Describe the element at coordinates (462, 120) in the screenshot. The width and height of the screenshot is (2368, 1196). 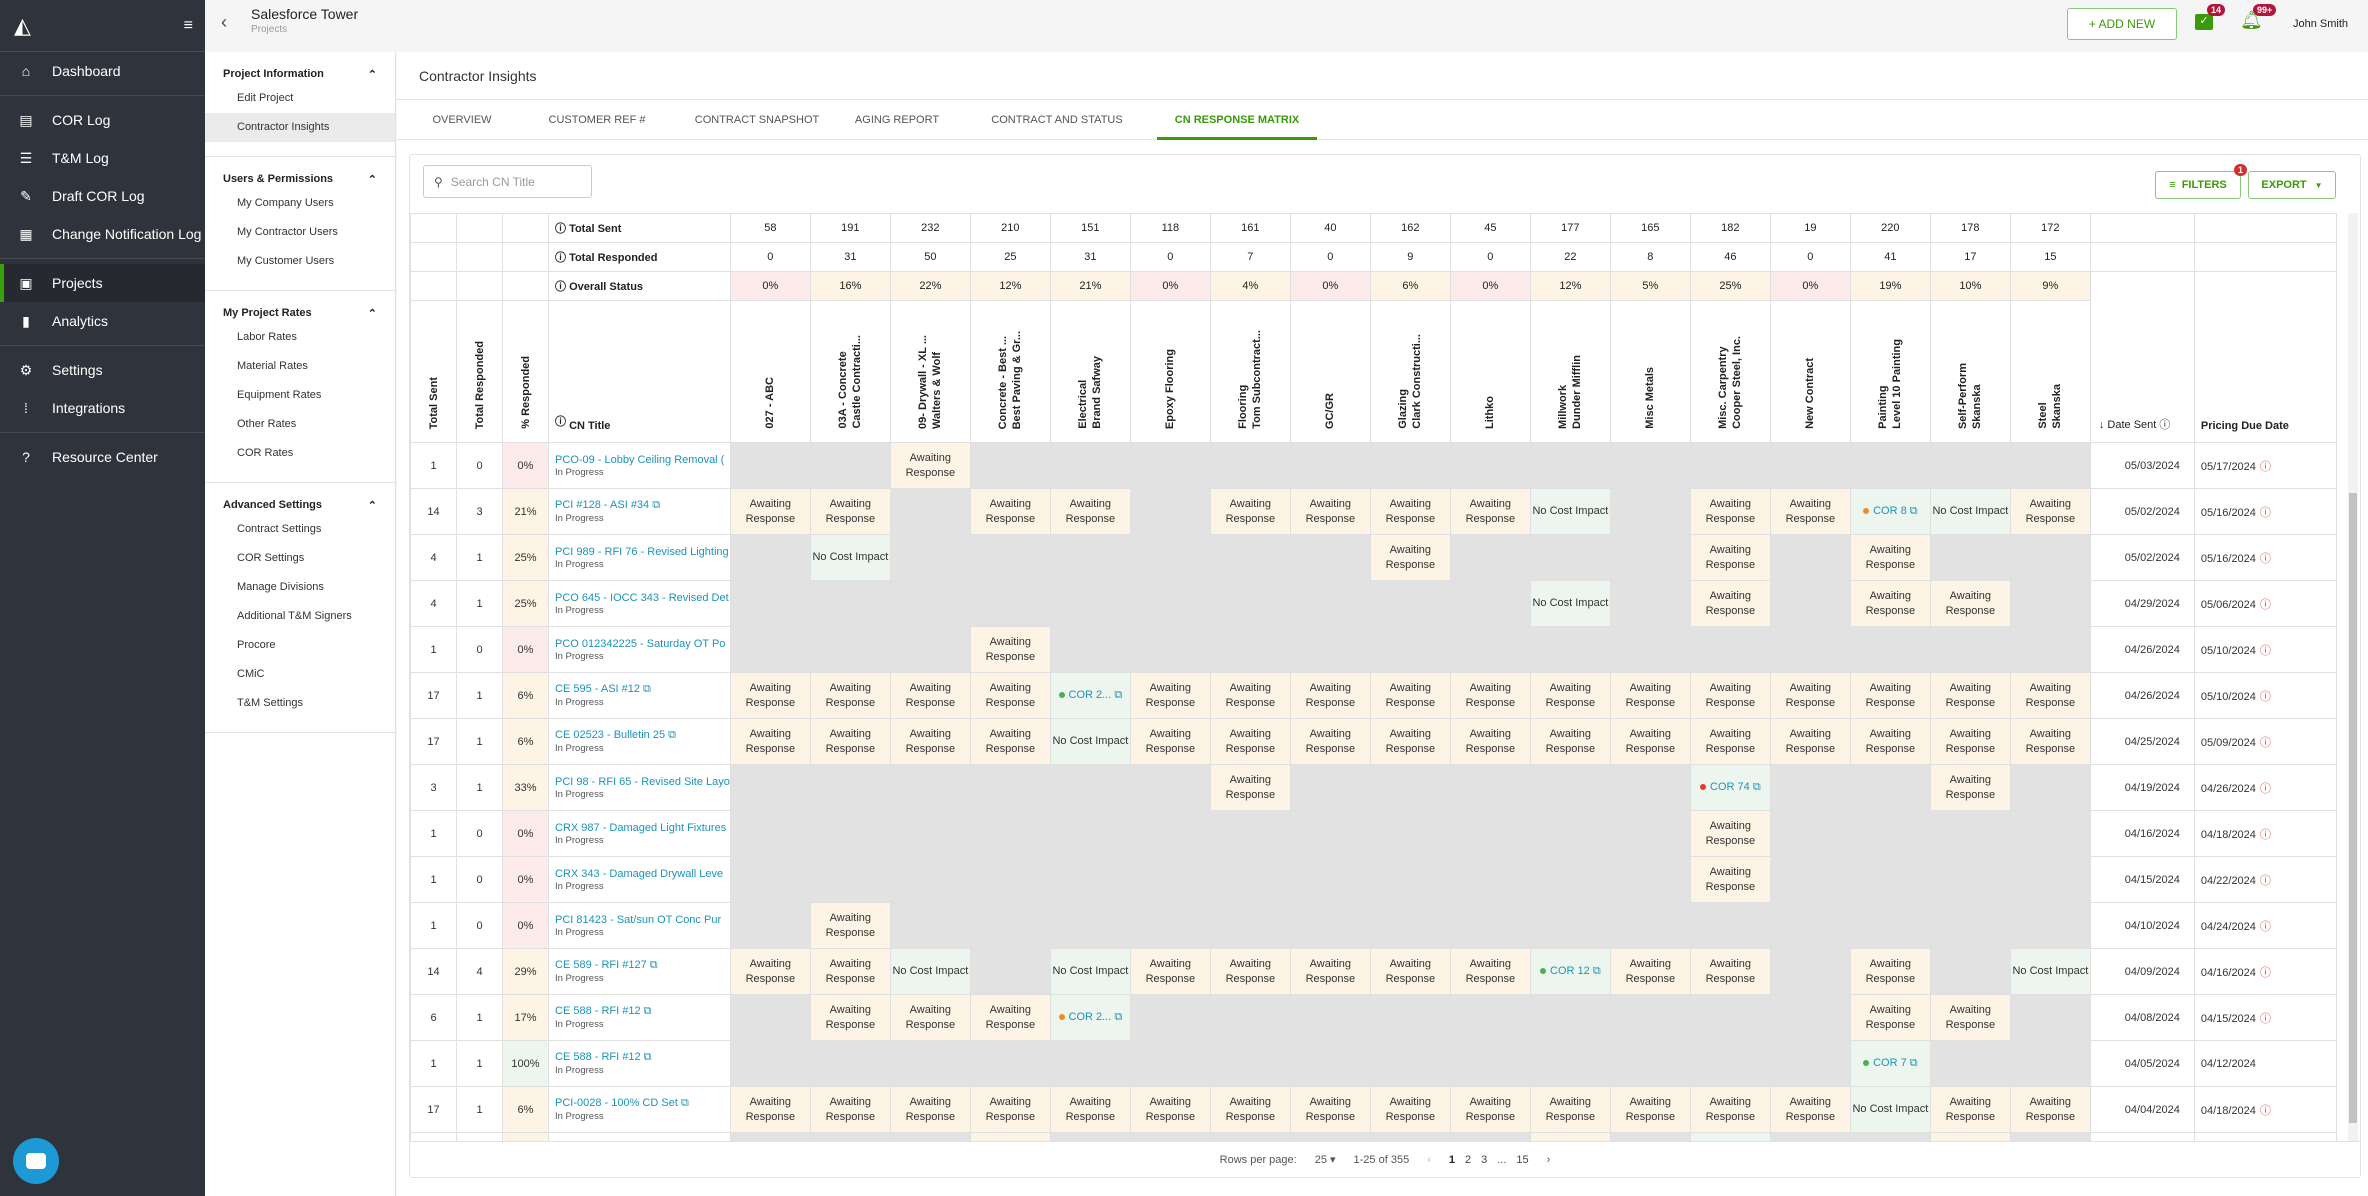
I see `tab-overview: OVERVIEW` at that location.